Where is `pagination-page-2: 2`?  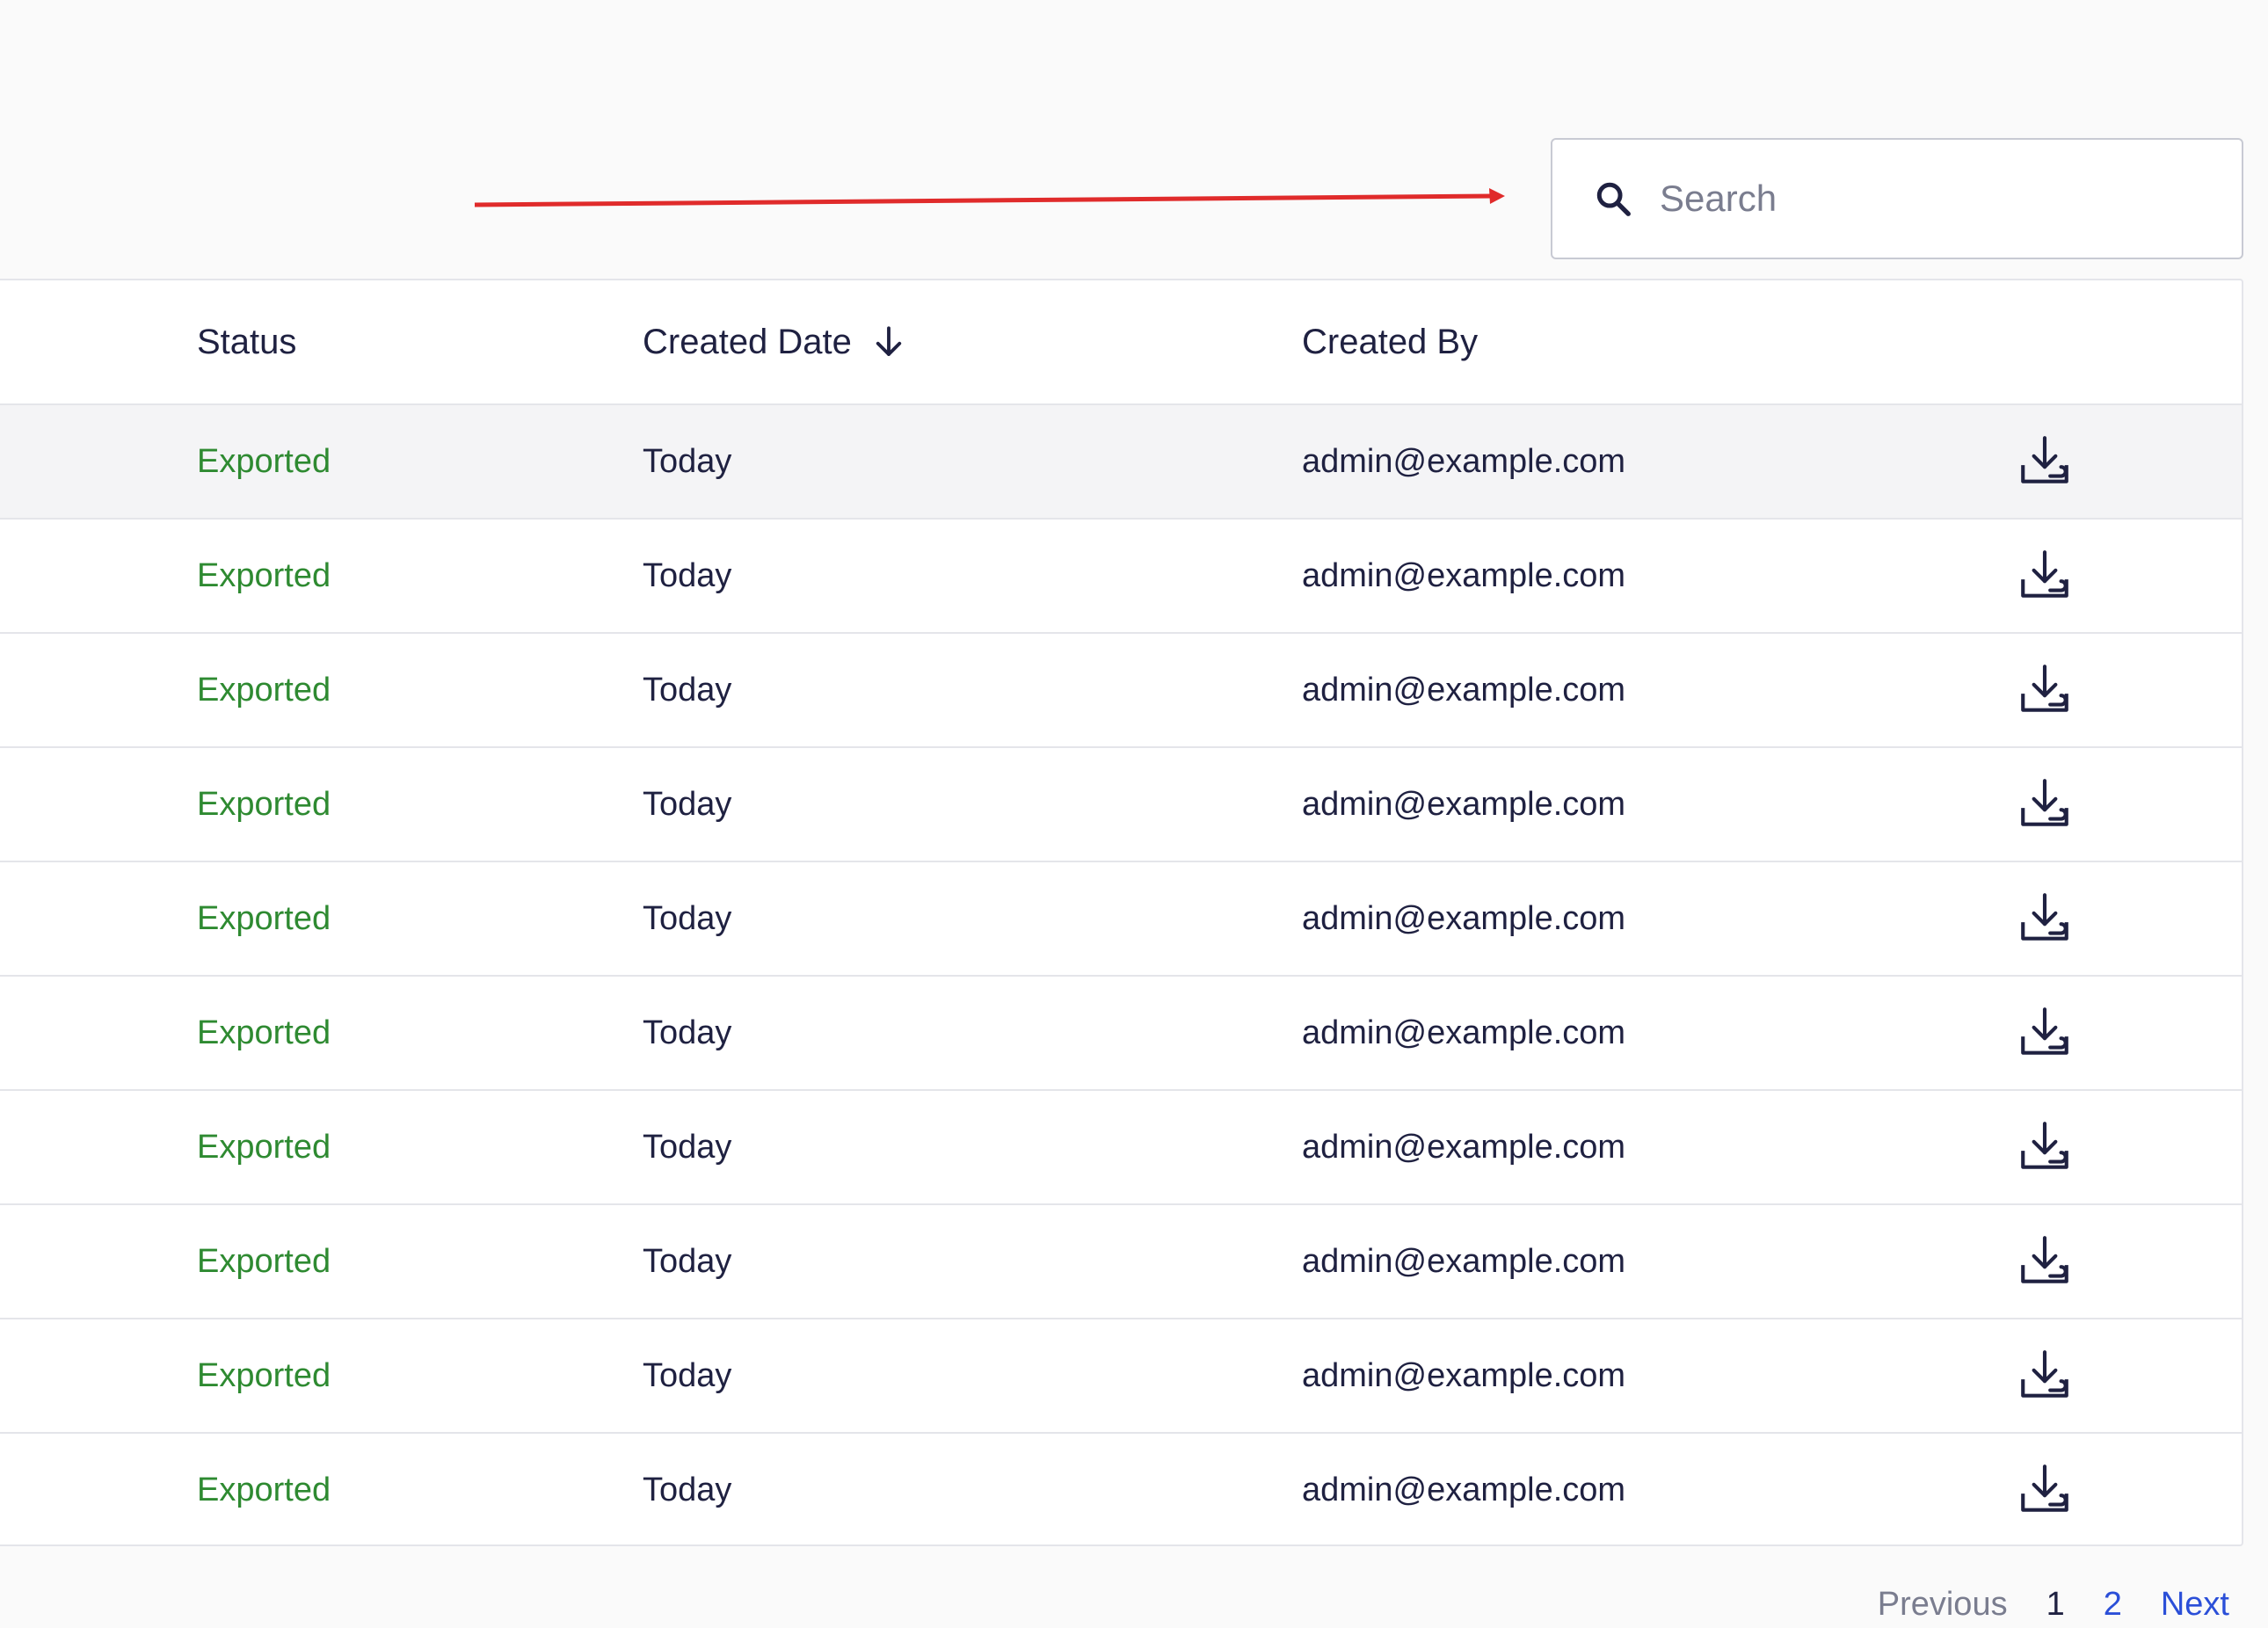
pagination-page-2: 2 is located at coordinates (2113, 1605).